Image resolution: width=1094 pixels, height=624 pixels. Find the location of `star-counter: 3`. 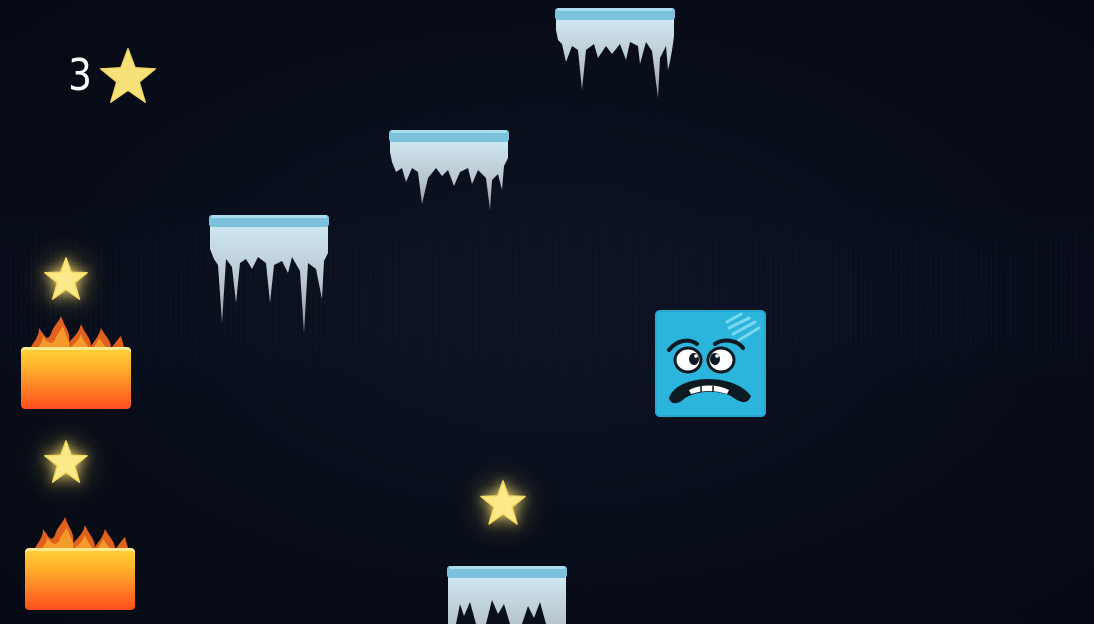

star-counter: 3 is located at coordinates (112, 76).